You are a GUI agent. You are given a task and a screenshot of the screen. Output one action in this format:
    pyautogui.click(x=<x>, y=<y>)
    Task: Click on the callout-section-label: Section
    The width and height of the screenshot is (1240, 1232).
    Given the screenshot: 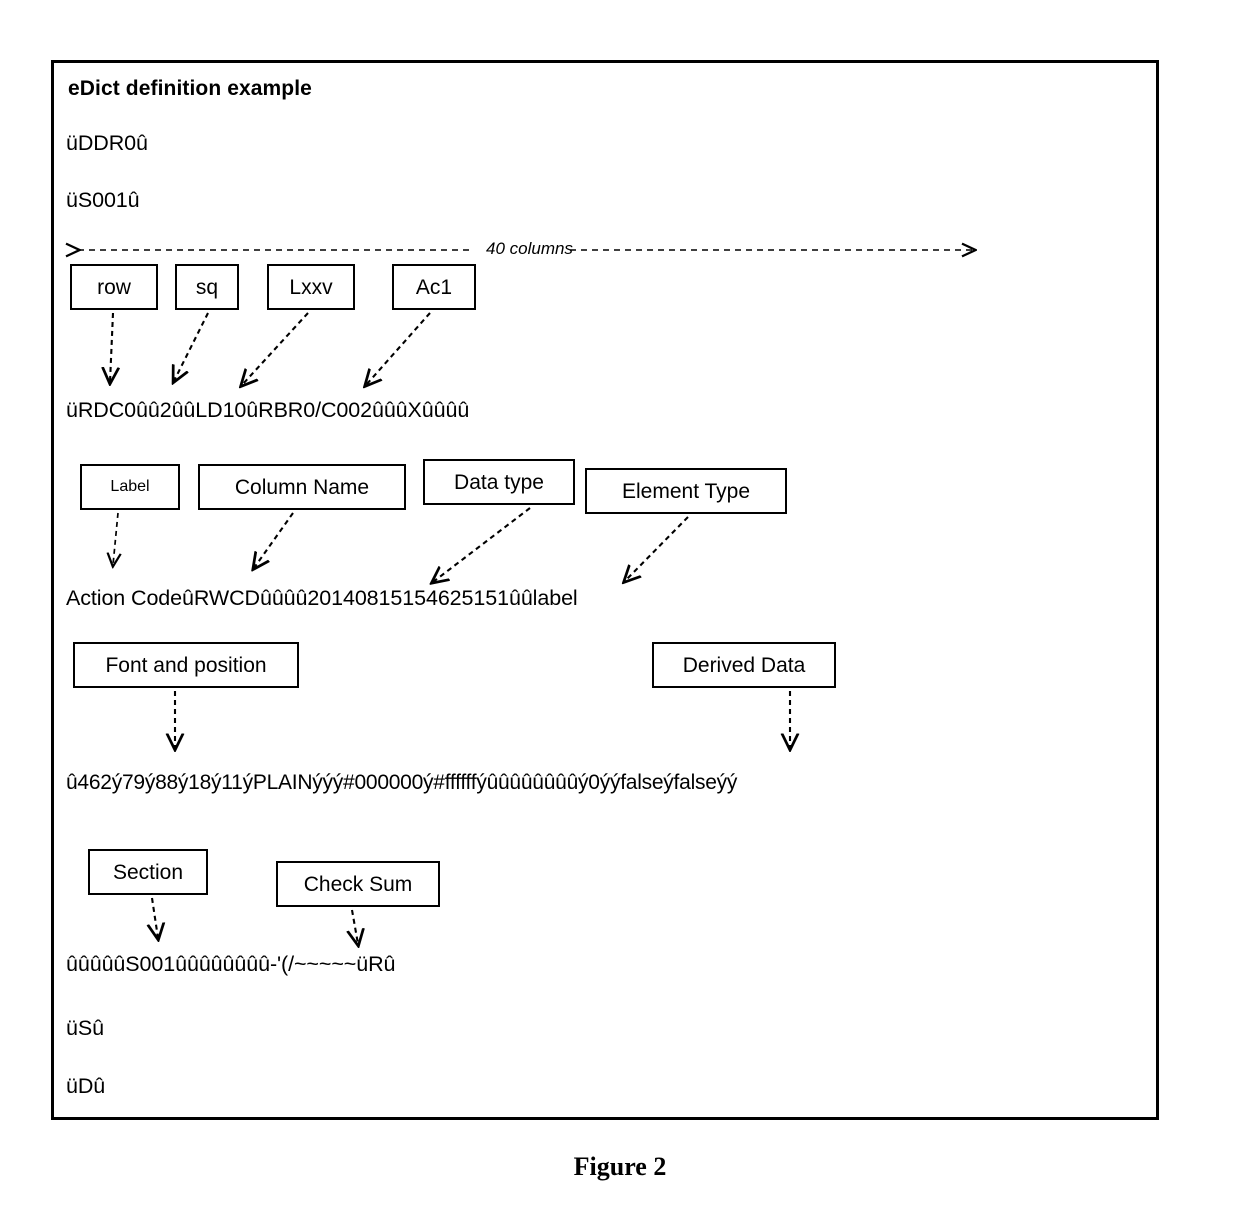 What is the action you would take?
    pyautogui.click(x=148, y=872)
    